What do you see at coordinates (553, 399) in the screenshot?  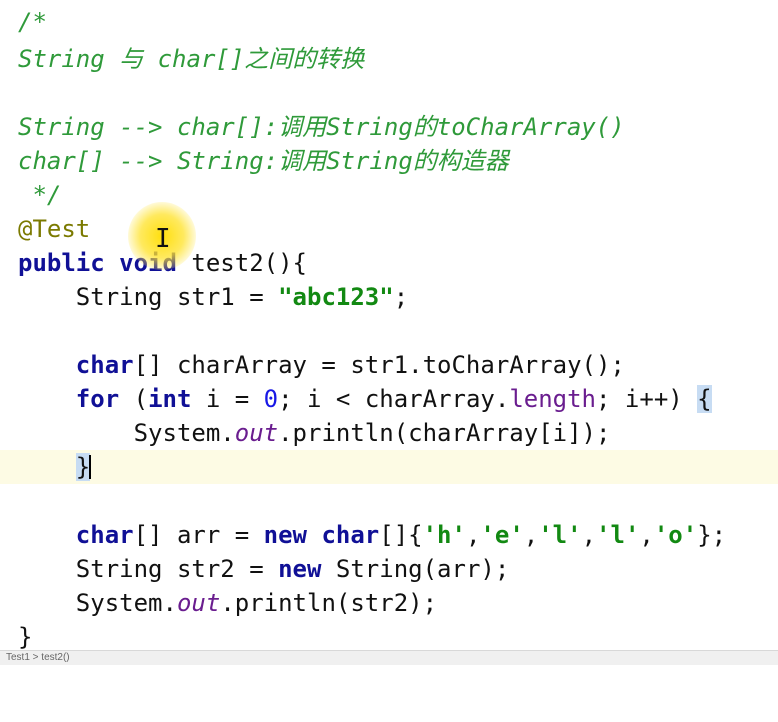 I see `length-field: length` at bounding box center [553, 399].